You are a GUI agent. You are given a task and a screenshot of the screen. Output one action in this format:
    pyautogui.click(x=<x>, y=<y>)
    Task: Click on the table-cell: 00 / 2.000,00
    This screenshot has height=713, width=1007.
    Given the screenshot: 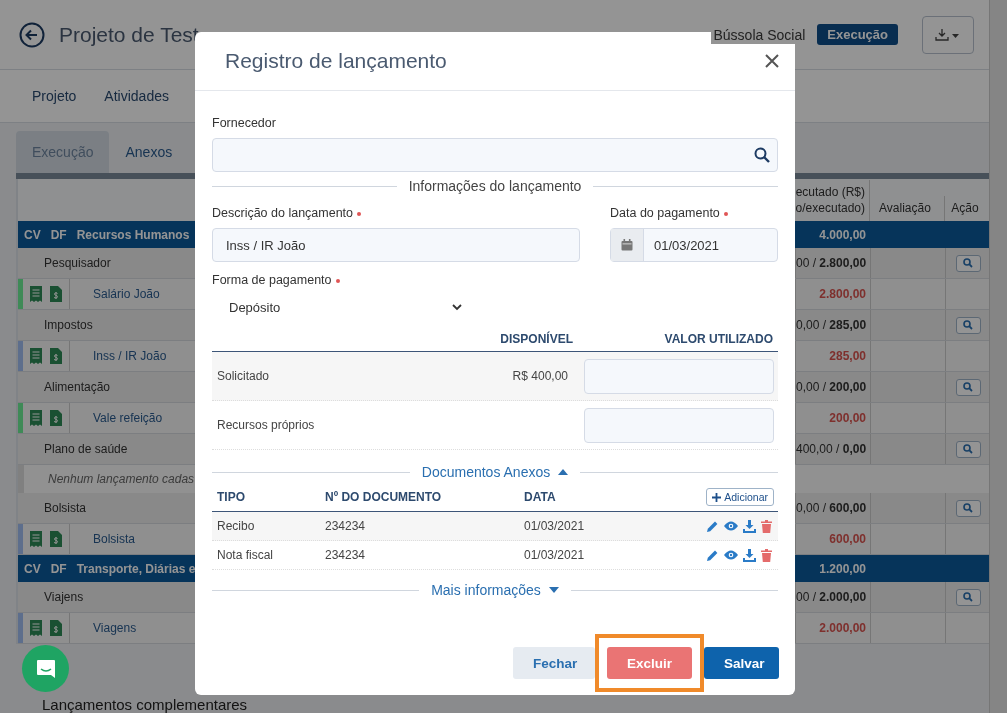 What is the action you would take?
    pyautogui.click(x=831, y=597)
    